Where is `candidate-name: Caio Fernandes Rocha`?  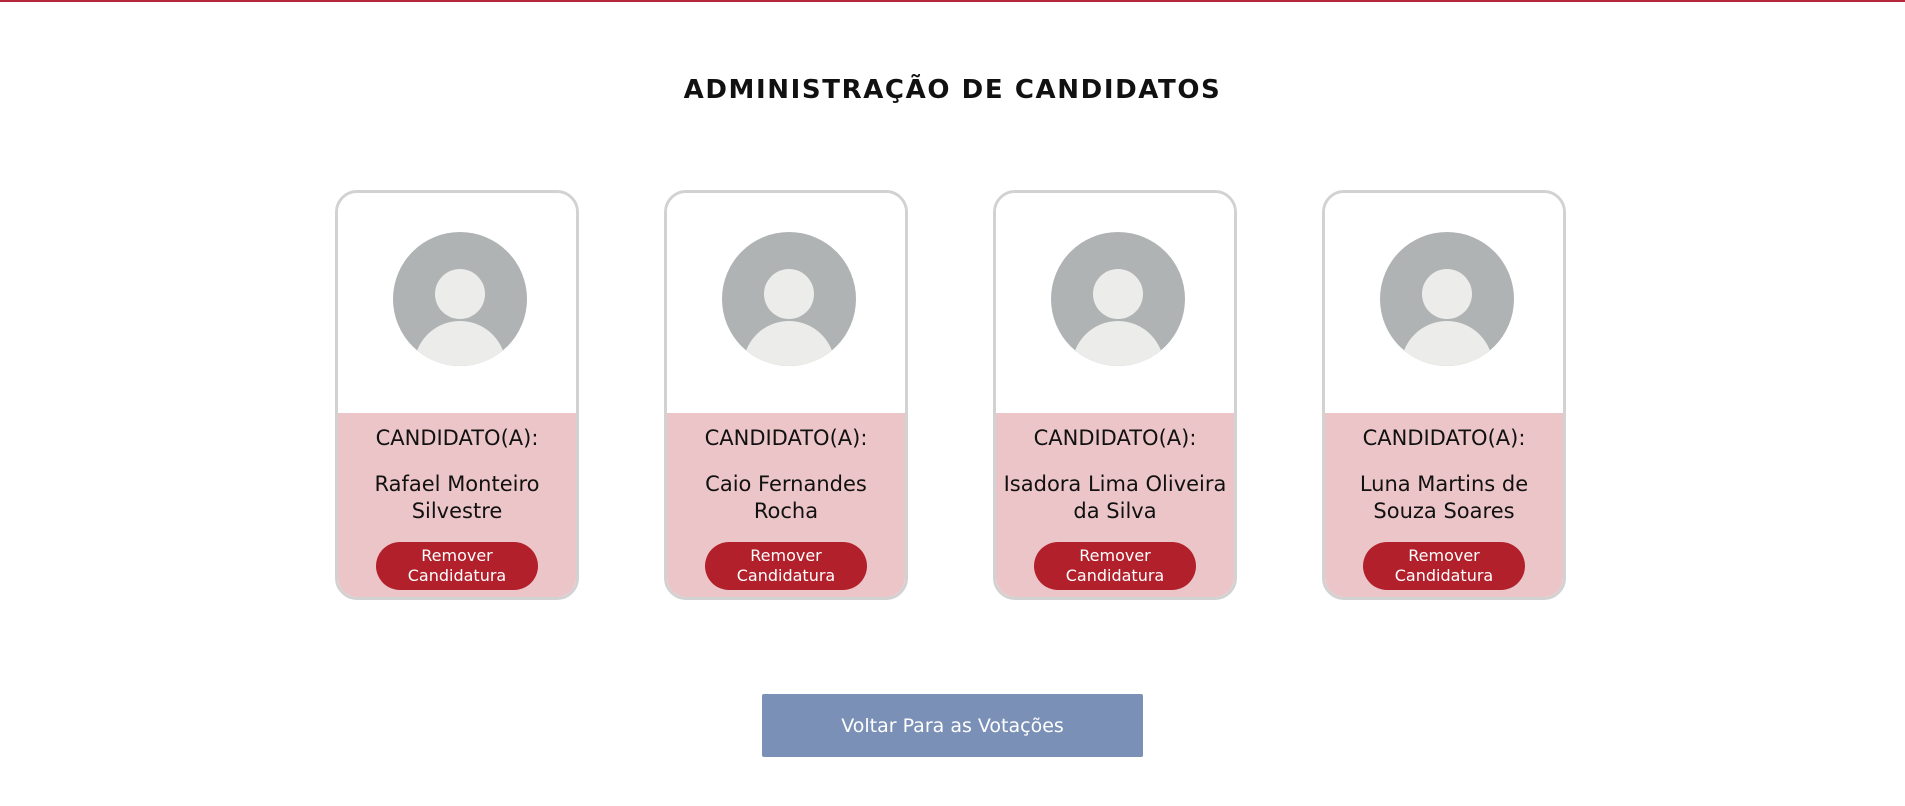 candidate-name: Caio Fernandes Rocha is located at coordinates (786, 497).